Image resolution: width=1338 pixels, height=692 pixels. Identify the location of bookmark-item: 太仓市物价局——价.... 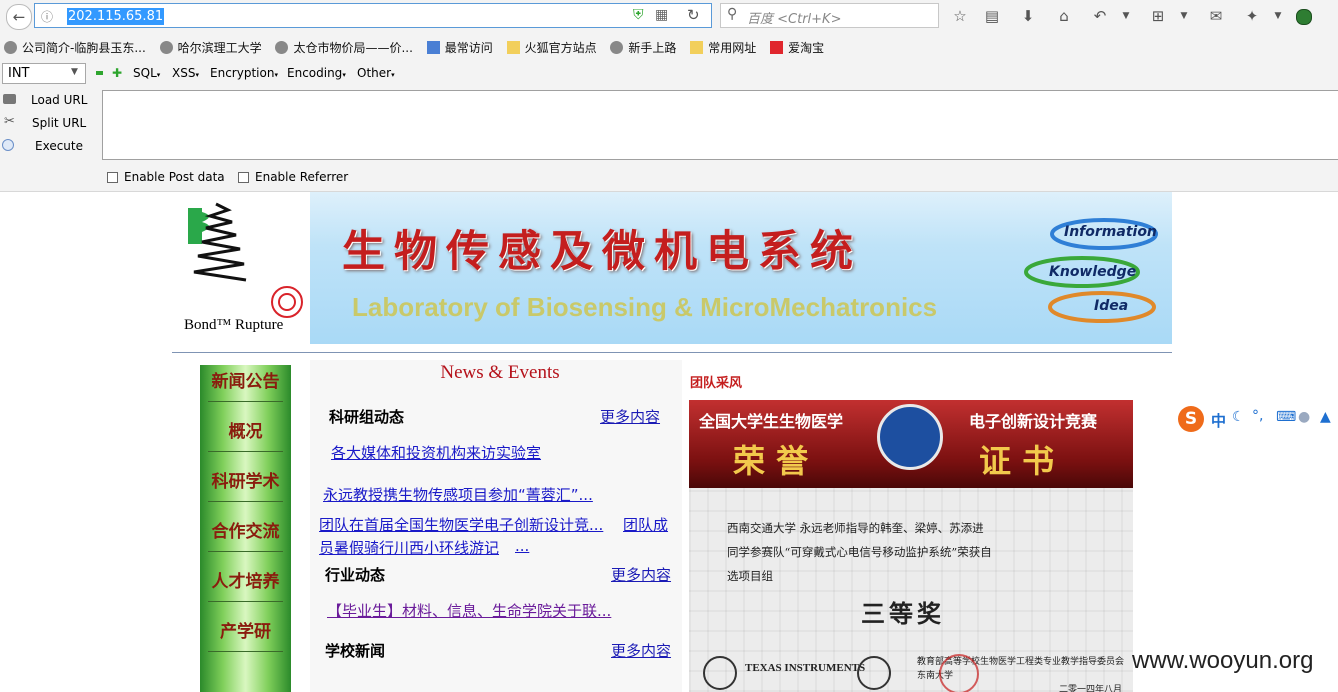
(344, 47).